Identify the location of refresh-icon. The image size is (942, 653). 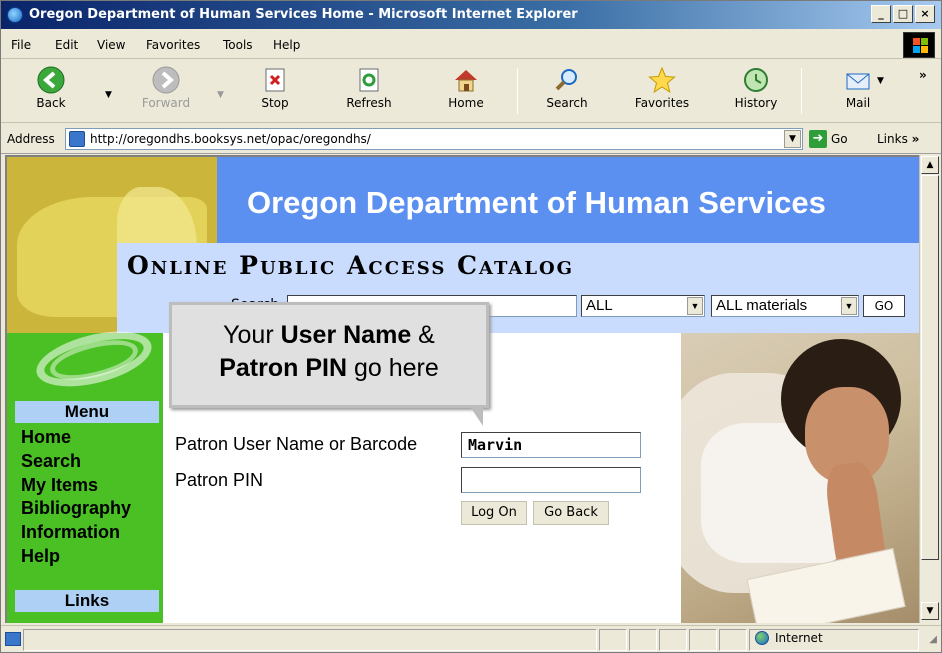
(369, 80).